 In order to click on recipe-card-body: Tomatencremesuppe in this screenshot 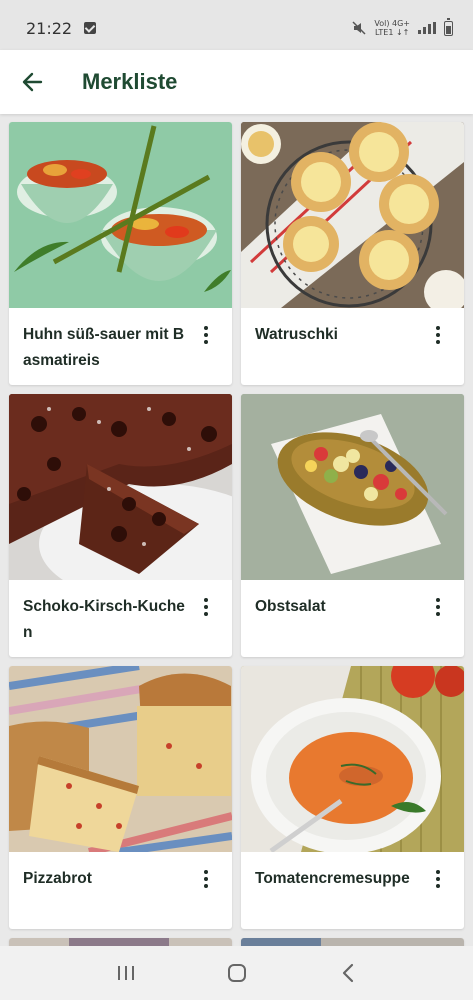, I will do `click(352, 890)`.